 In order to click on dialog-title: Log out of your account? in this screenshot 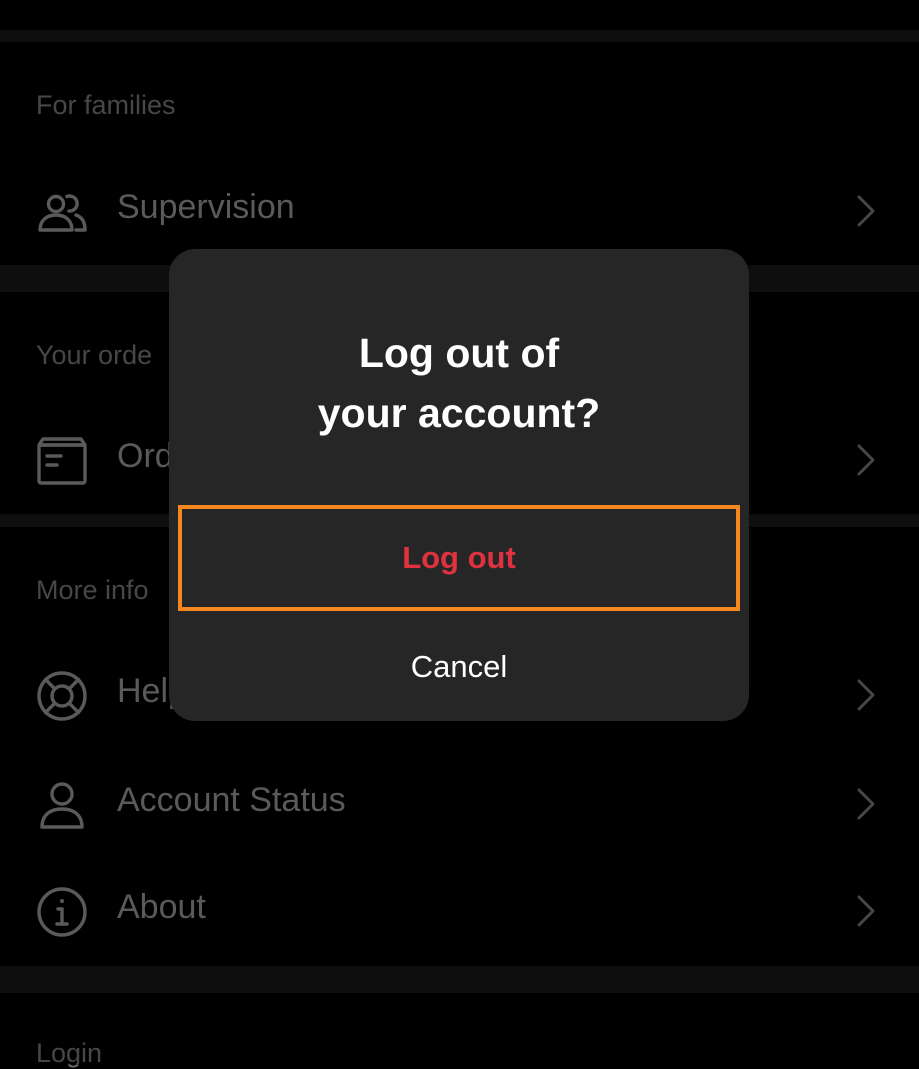, I will do `click(459, 383)`.